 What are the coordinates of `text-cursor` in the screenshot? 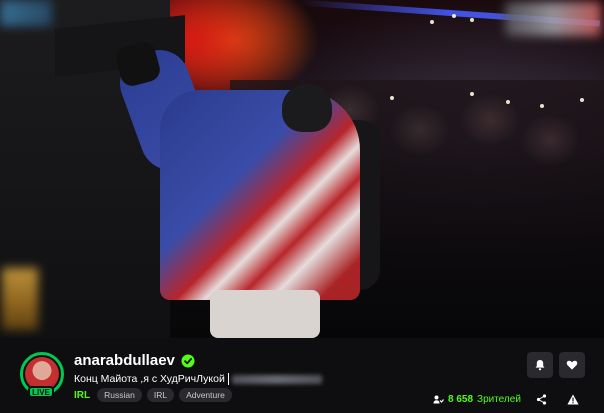 It's located at (228, 379).